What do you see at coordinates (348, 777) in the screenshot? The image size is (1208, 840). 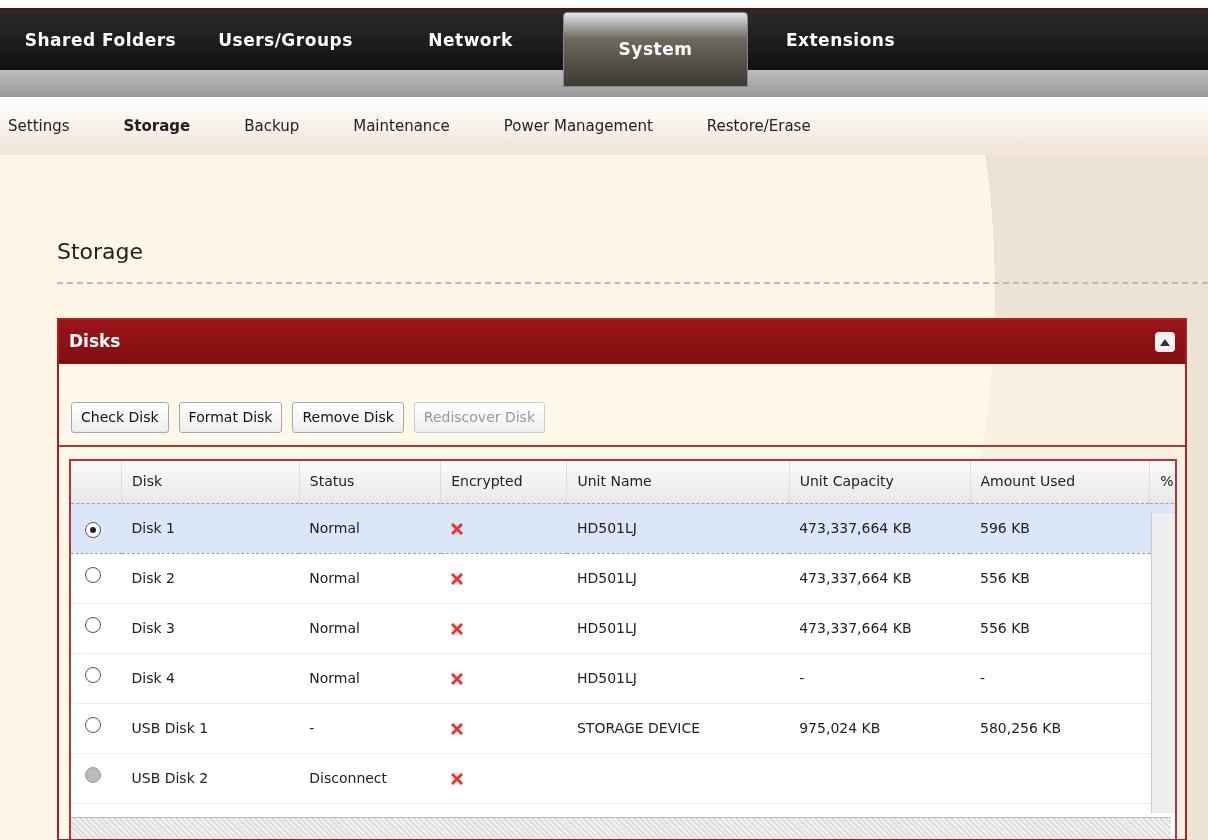 I see `table-cell: Disconnect` at bounding box center [348, 777].